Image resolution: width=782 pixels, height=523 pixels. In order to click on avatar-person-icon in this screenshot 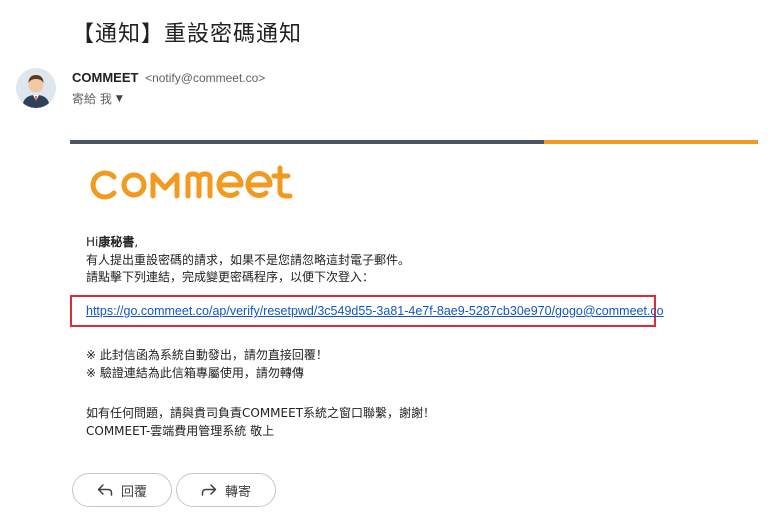, I will do `click(36, 88)`.